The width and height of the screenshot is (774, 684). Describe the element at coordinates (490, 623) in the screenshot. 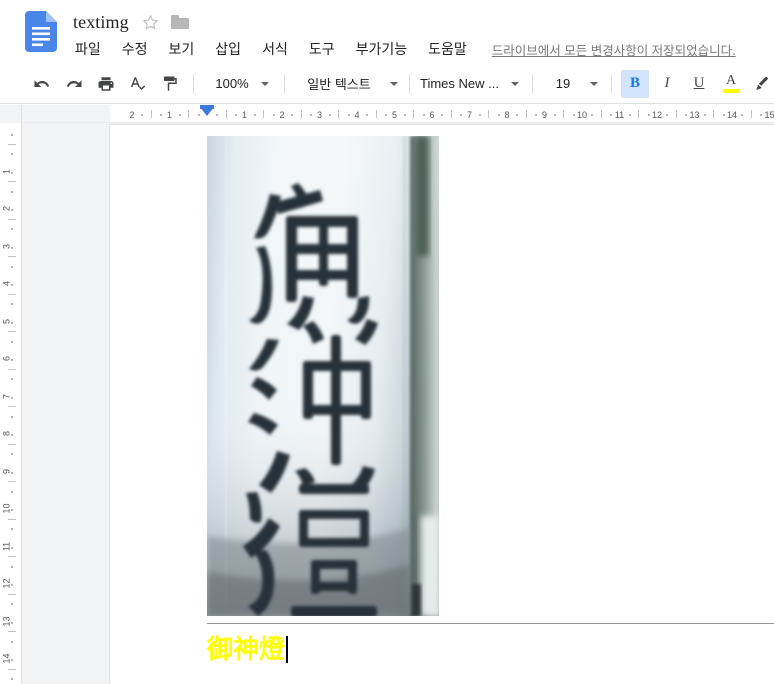

I see `image-separator-line` at that location.